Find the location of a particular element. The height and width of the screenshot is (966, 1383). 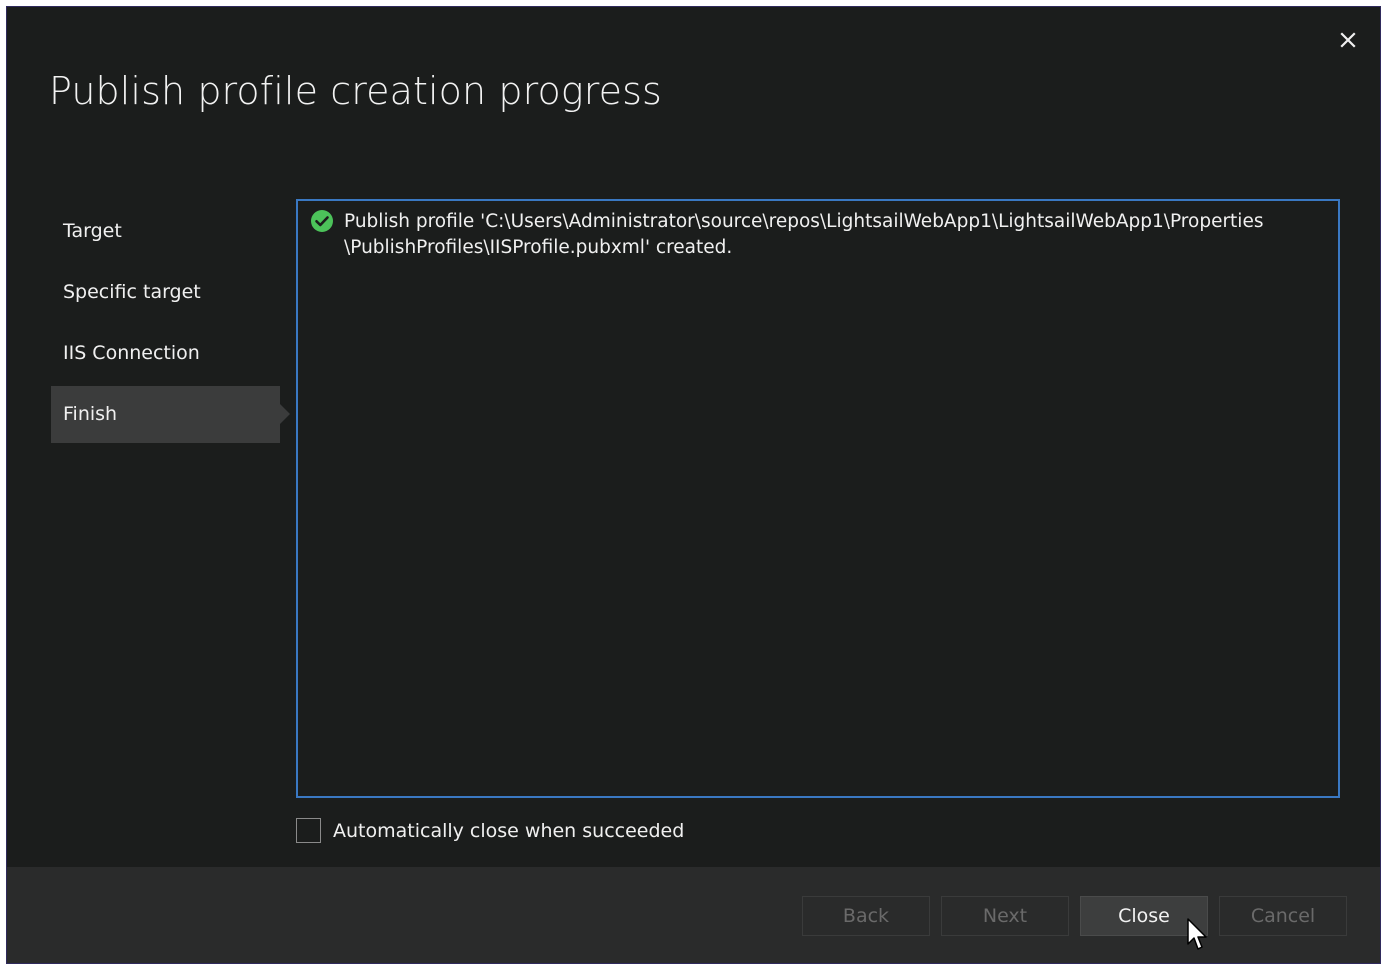

auto-close-label: Automatically close when succeeded is located at coordinates (509, 830).